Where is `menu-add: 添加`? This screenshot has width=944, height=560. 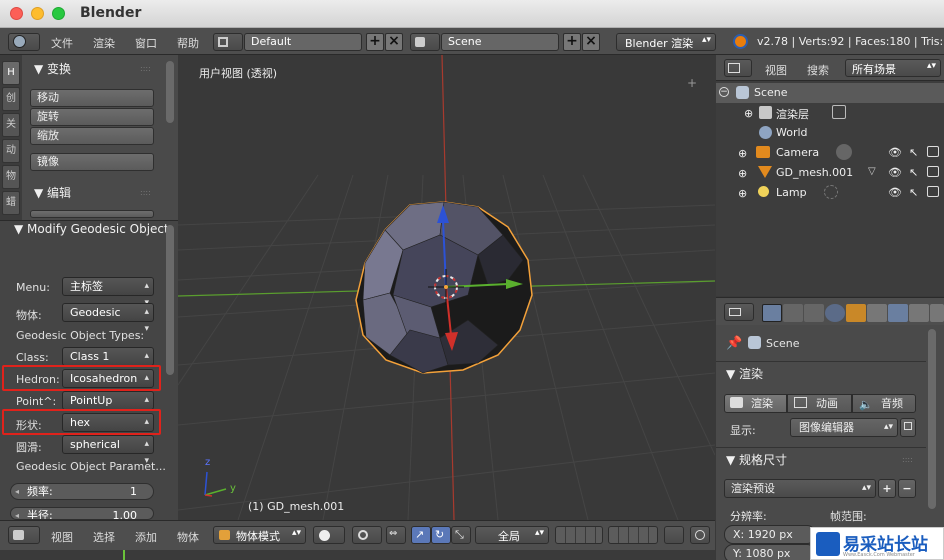 menu-add: 添加 is located at coordinates (146, 537).